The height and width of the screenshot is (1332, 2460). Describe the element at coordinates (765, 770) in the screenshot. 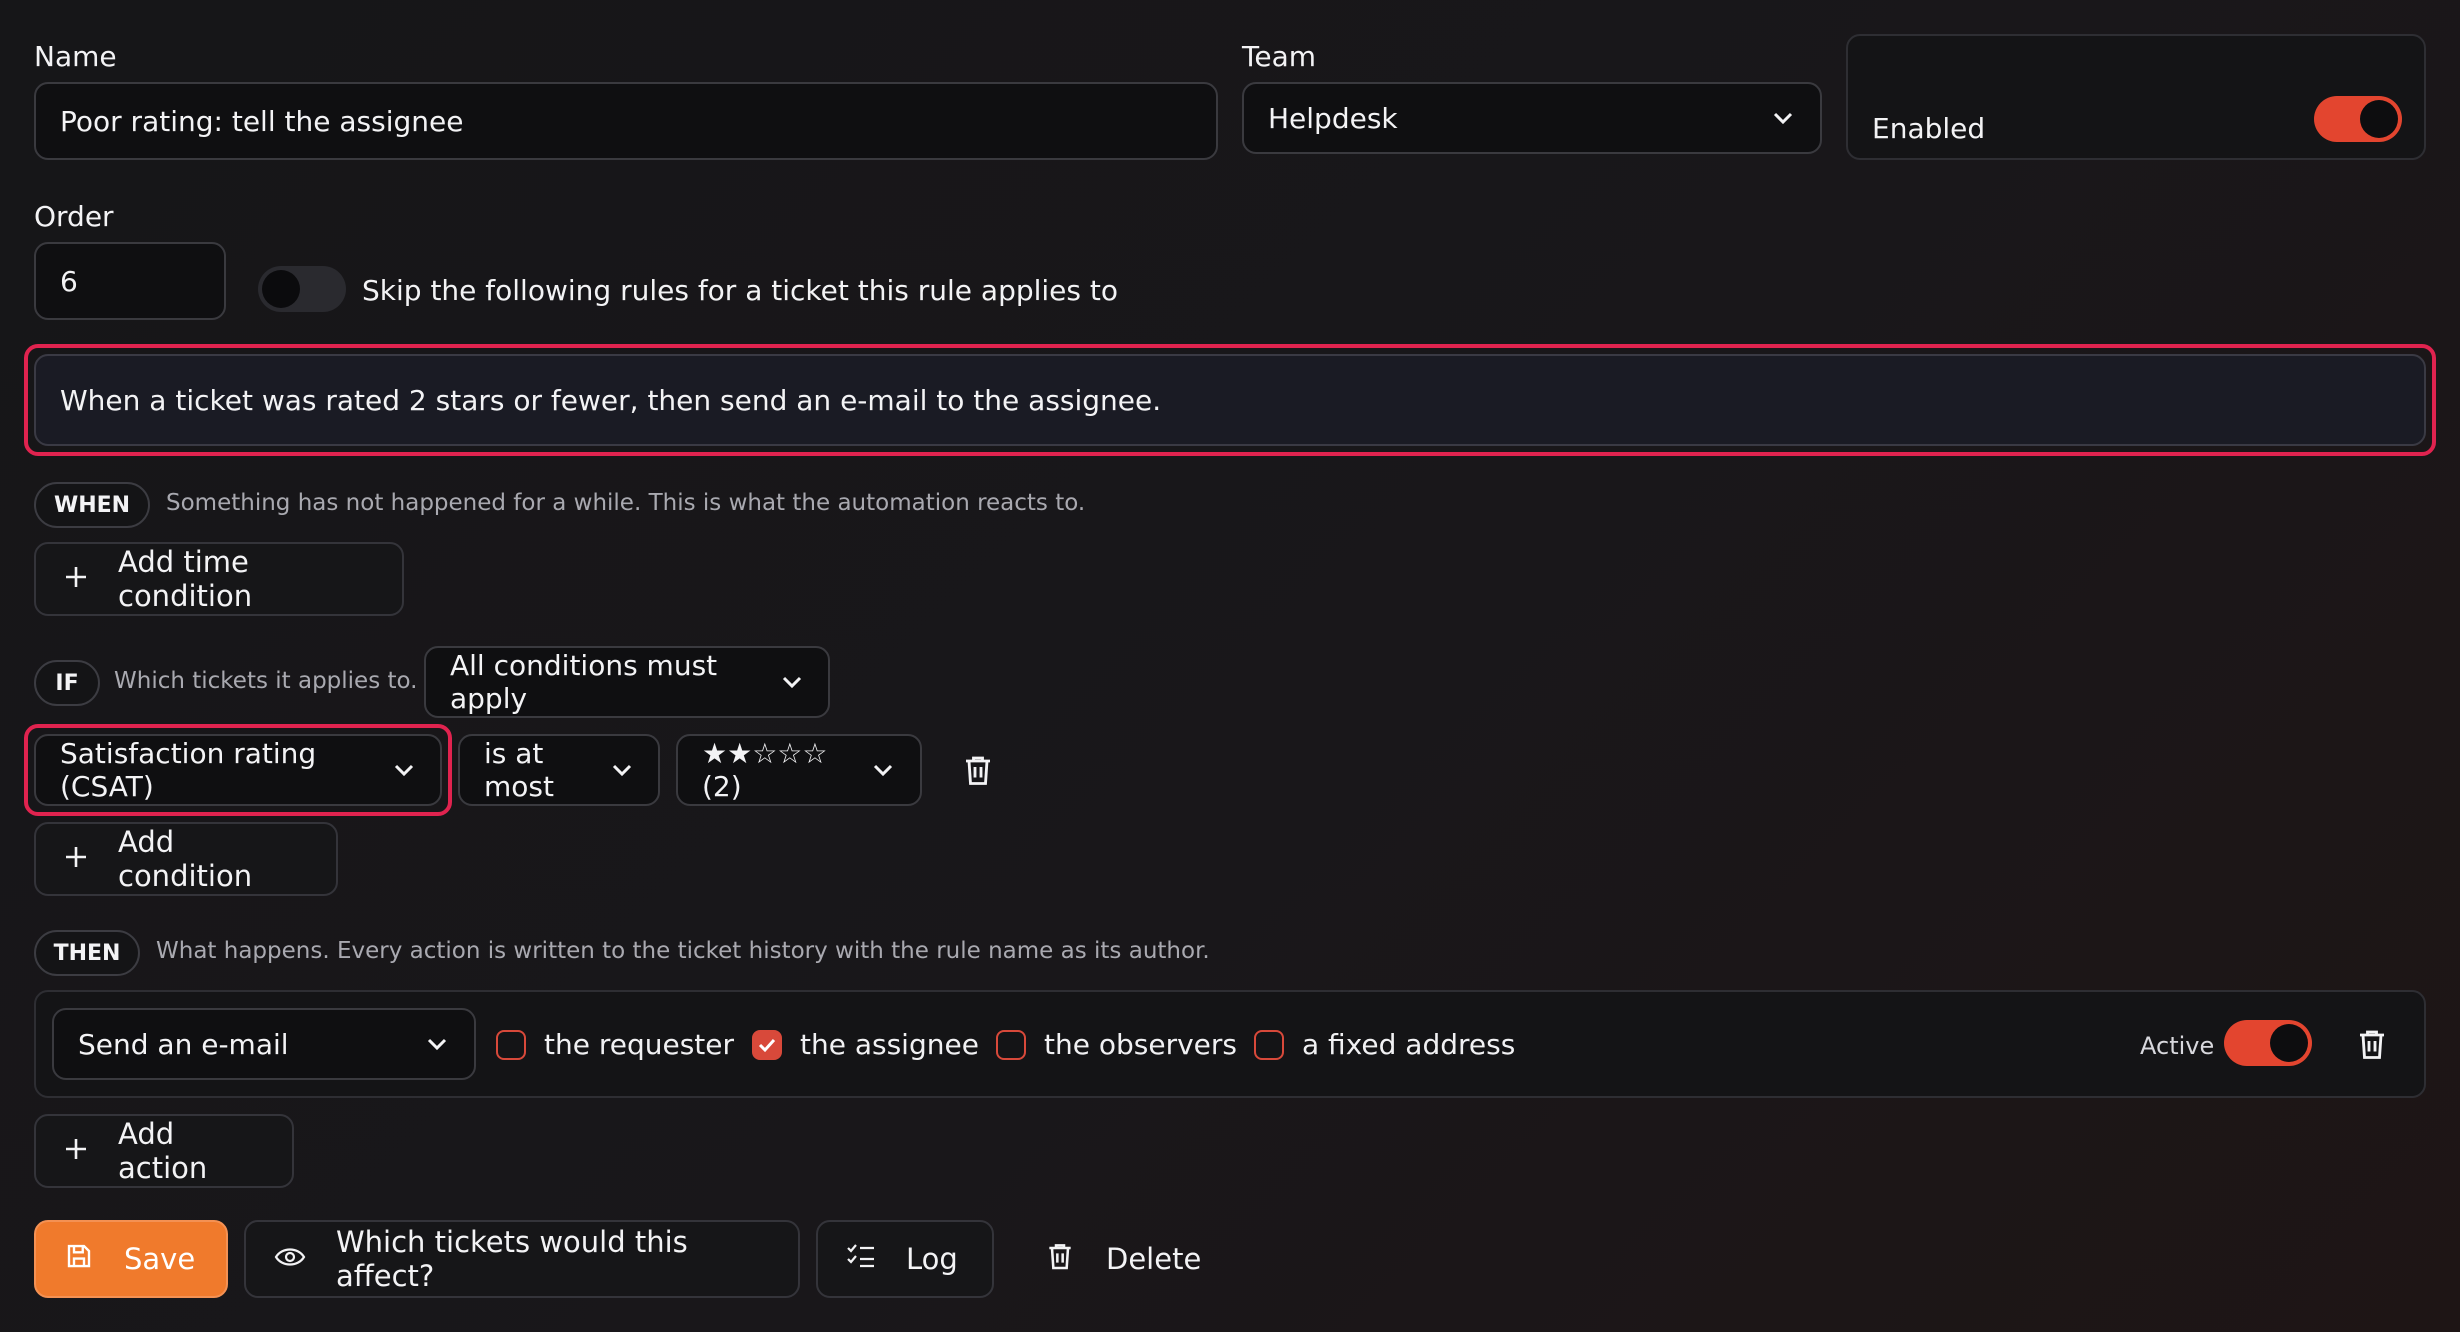

I see `condition-value-value: ★★☆☆☆ (2)` at that location.